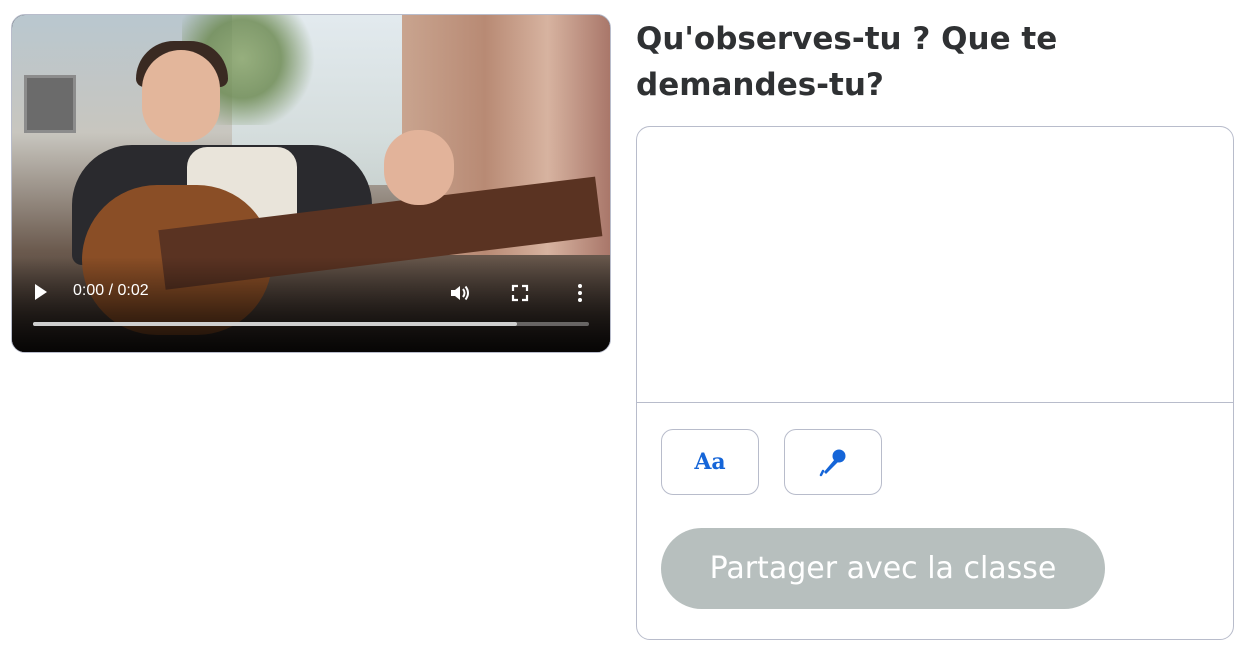 Image resolution: width=1252 pixels, height=668 pixels. I want to click on more-options-icon, so click(580, 293).